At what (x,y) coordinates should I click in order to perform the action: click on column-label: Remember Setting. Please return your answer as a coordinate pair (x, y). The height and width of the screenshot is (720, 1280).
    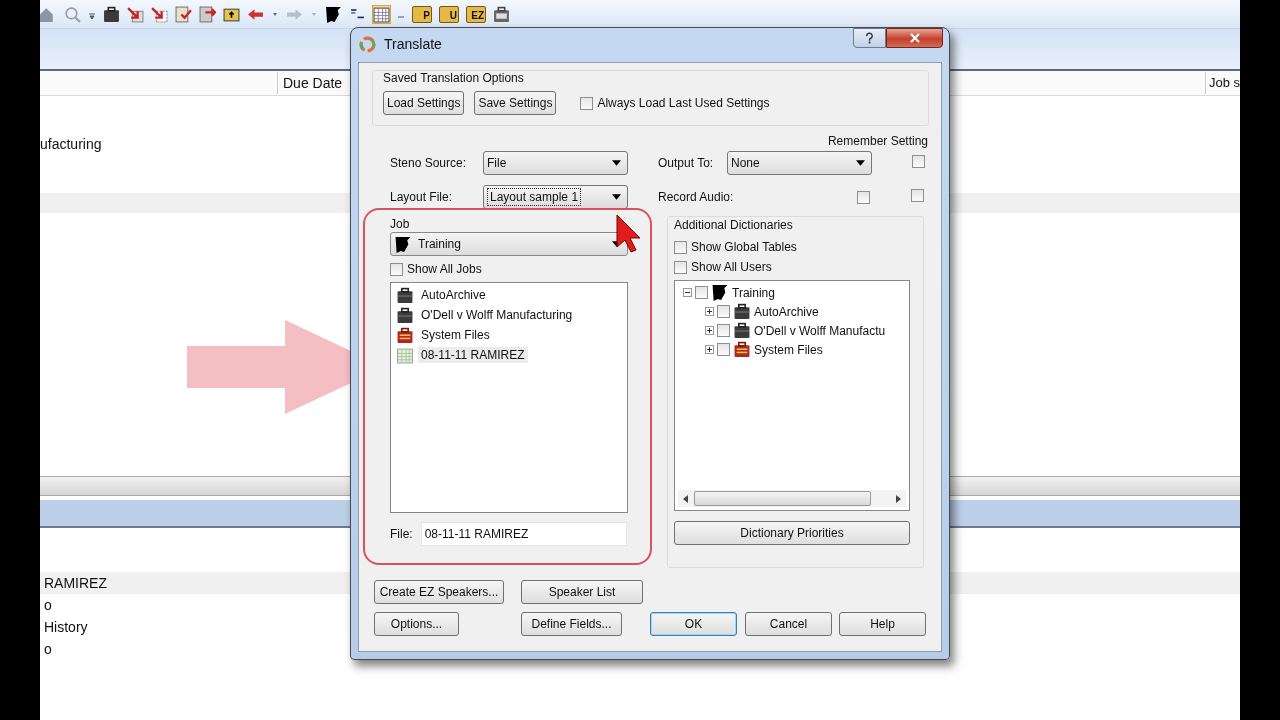
    Looking at the image, I should click on (877, 141).